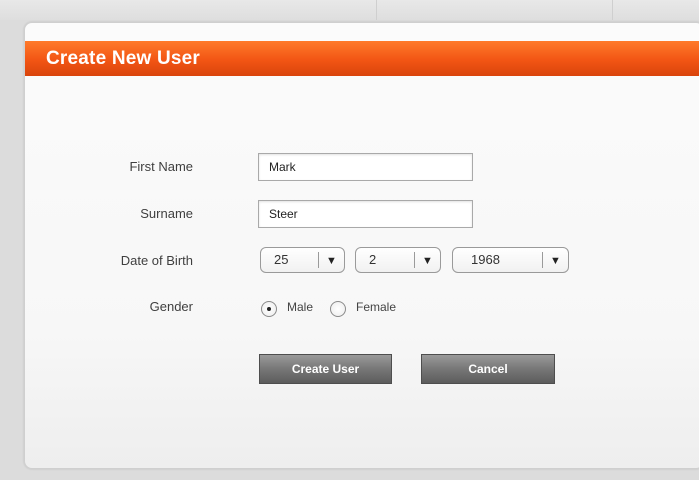  Describe the element at coordinates (485, 259) in the screenshot. I see `dob-year-value: 1968` at that location.